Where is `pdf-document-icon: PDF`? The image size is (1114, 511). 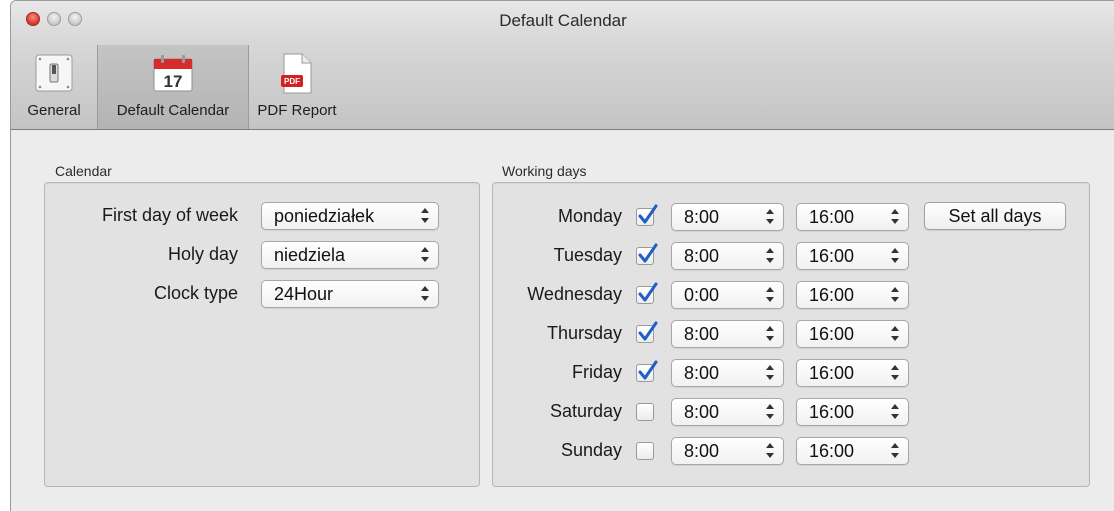 pdf-document-icon: PDF is located at coordinates (297, 73).